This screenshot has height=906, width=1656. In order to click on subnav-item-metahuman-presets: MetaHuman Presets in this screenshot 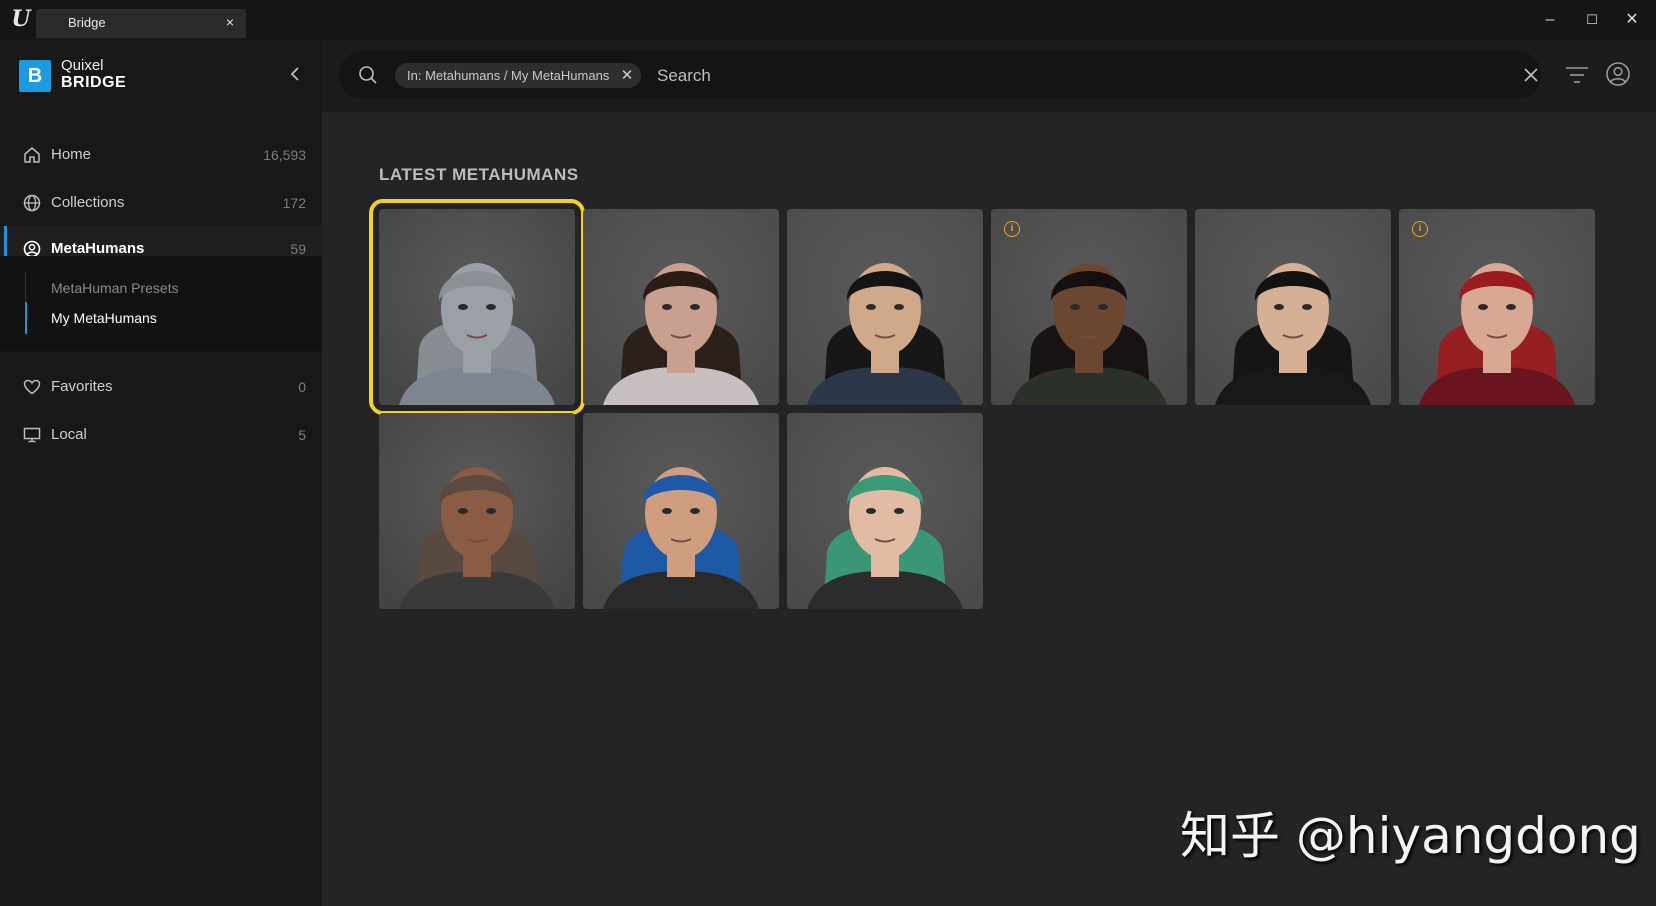, I will do `click(115, 288)`.